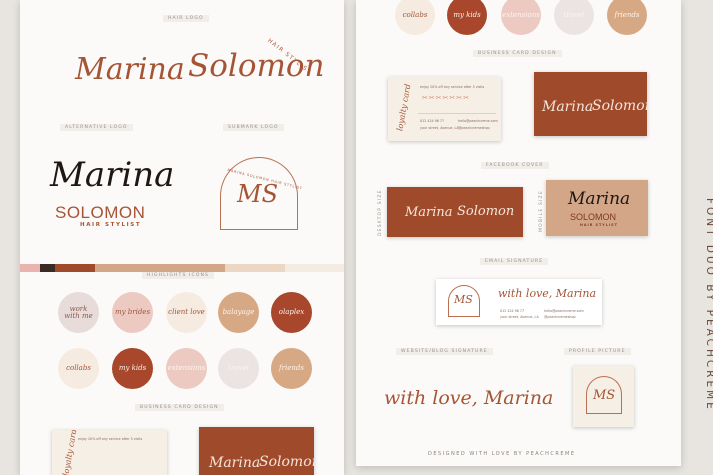  What do you see at coordinates (178, 275) in the screenshot?
I see `label-highlights-icons: HIGHLIGHTS ICONS` at bounding box center [178, 275].